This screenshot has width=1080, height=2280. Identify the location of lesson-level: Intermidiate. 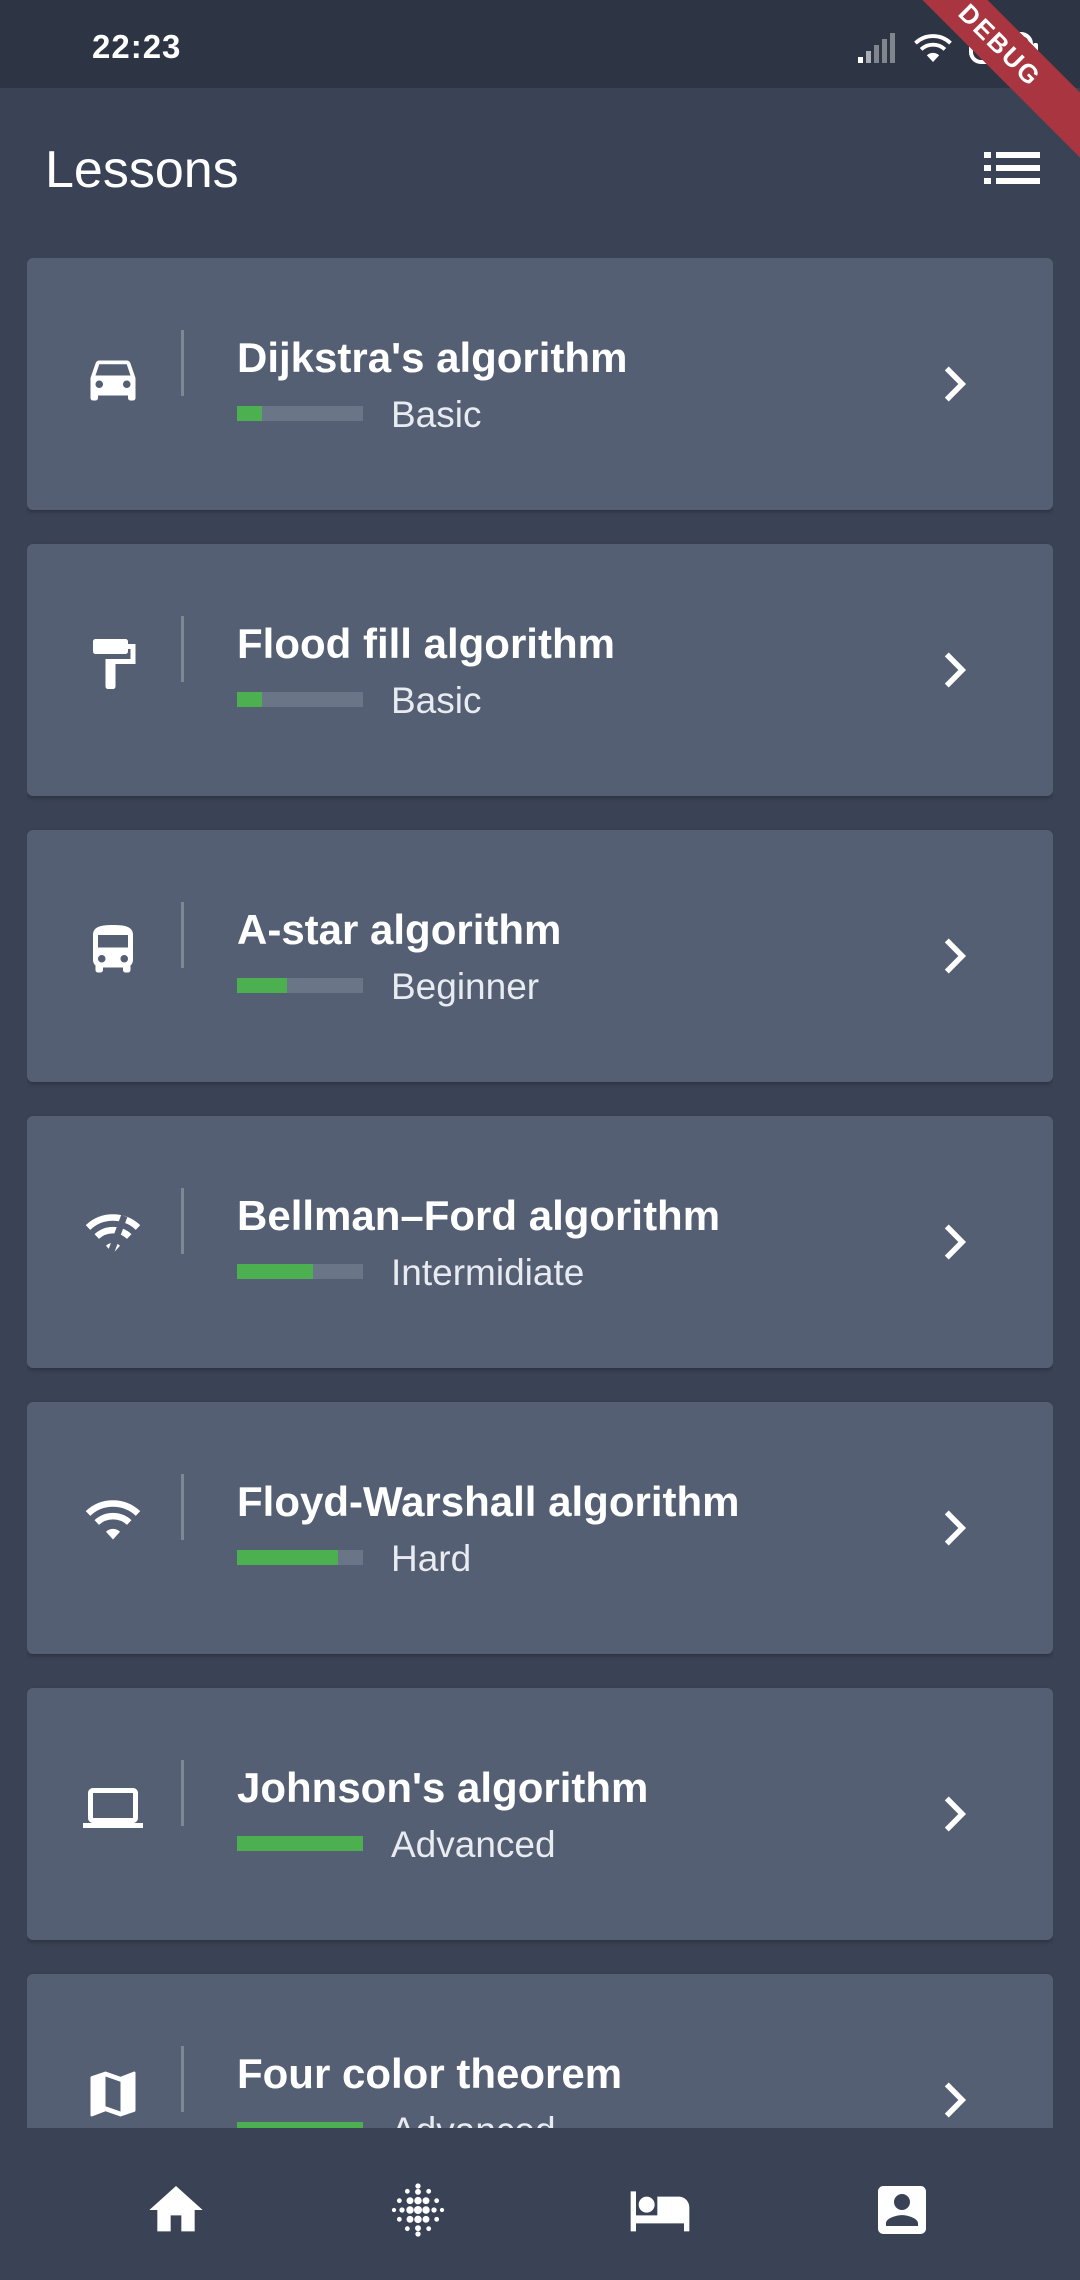
(488, 1272).